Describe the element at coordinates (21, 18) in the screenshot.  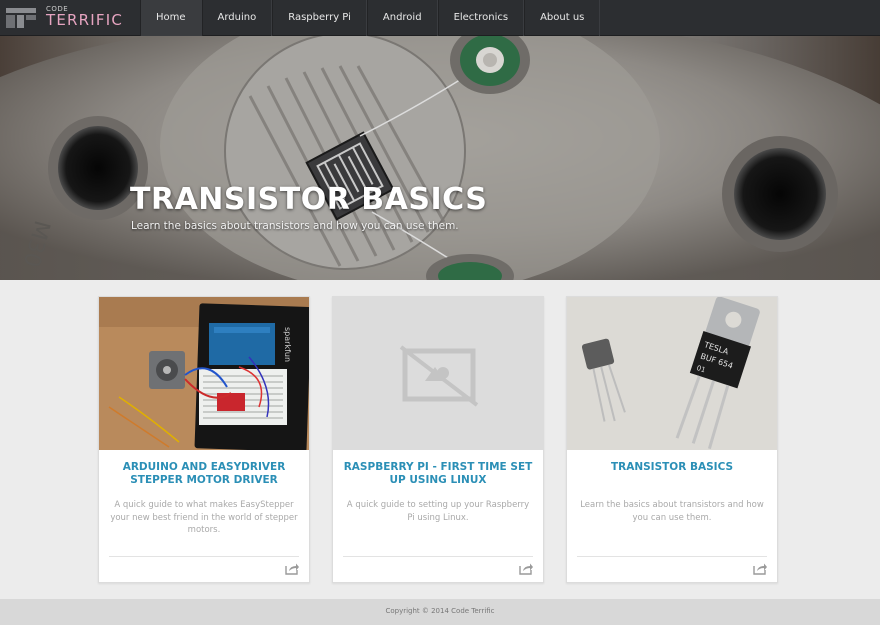
I see `logo-icon` at that location.